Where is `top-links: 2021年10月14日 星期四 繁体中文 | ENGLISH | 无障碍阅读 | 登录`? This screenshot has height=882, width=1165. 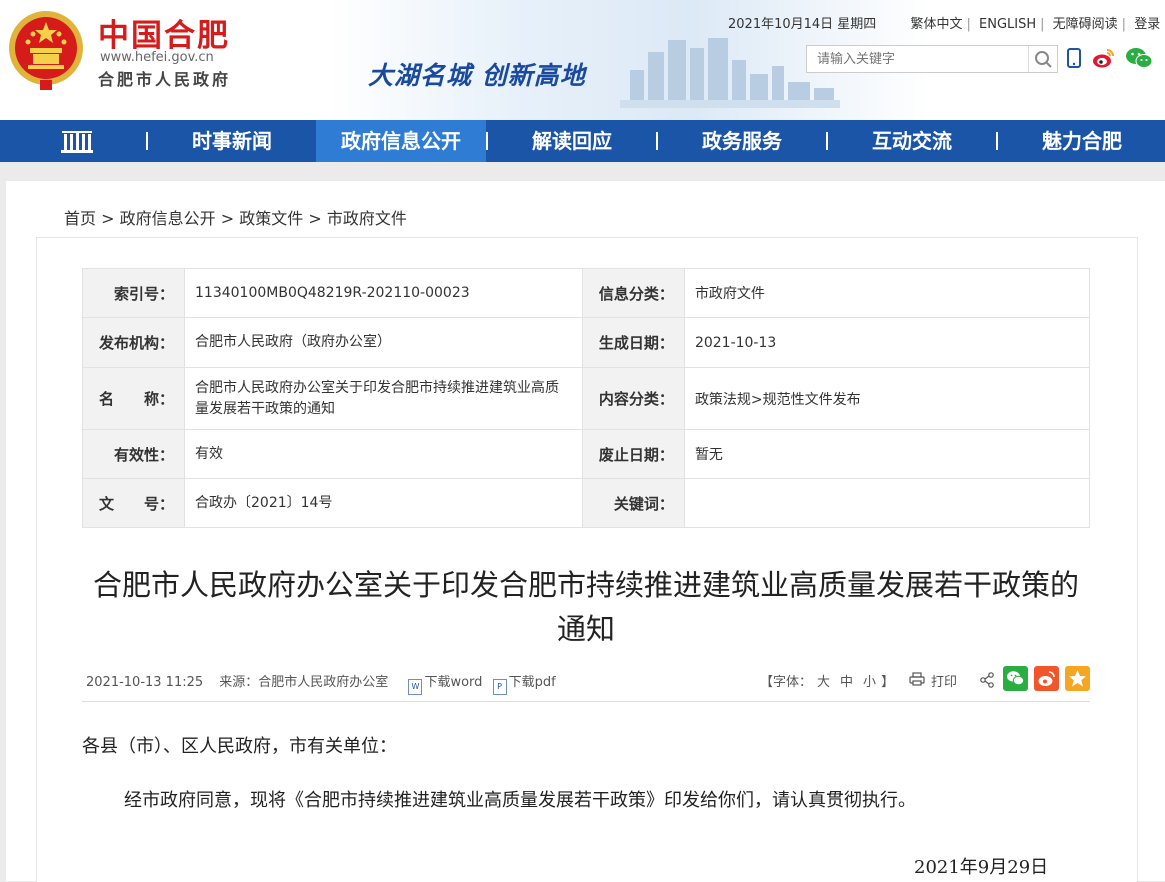 top-links: 2021年10月14日 星期四 繁体中文 | ENGLISH | 无障碍阅读 | 登录 is located at coordinates (944, 22).